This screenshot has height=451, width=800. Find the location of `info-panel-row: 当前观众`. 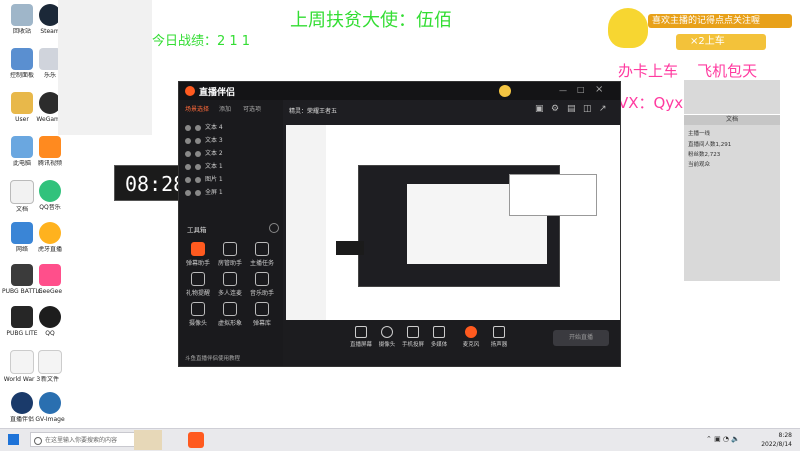

info-panel-row: 当前观众 is located at coordinates (699, 165).